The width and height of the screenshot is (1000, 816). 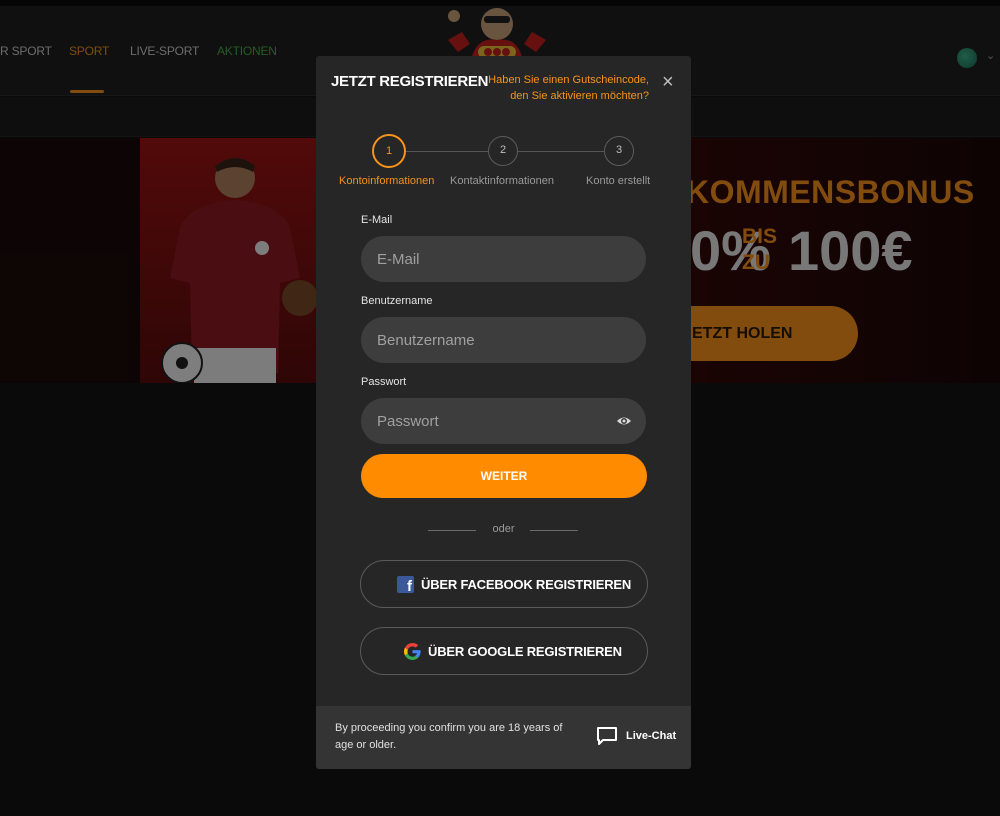 What do you see at coordinates (618, 181) in the screenshot?
I see `step-3-label: Konto erstellt` at bounding box center [618, 181].